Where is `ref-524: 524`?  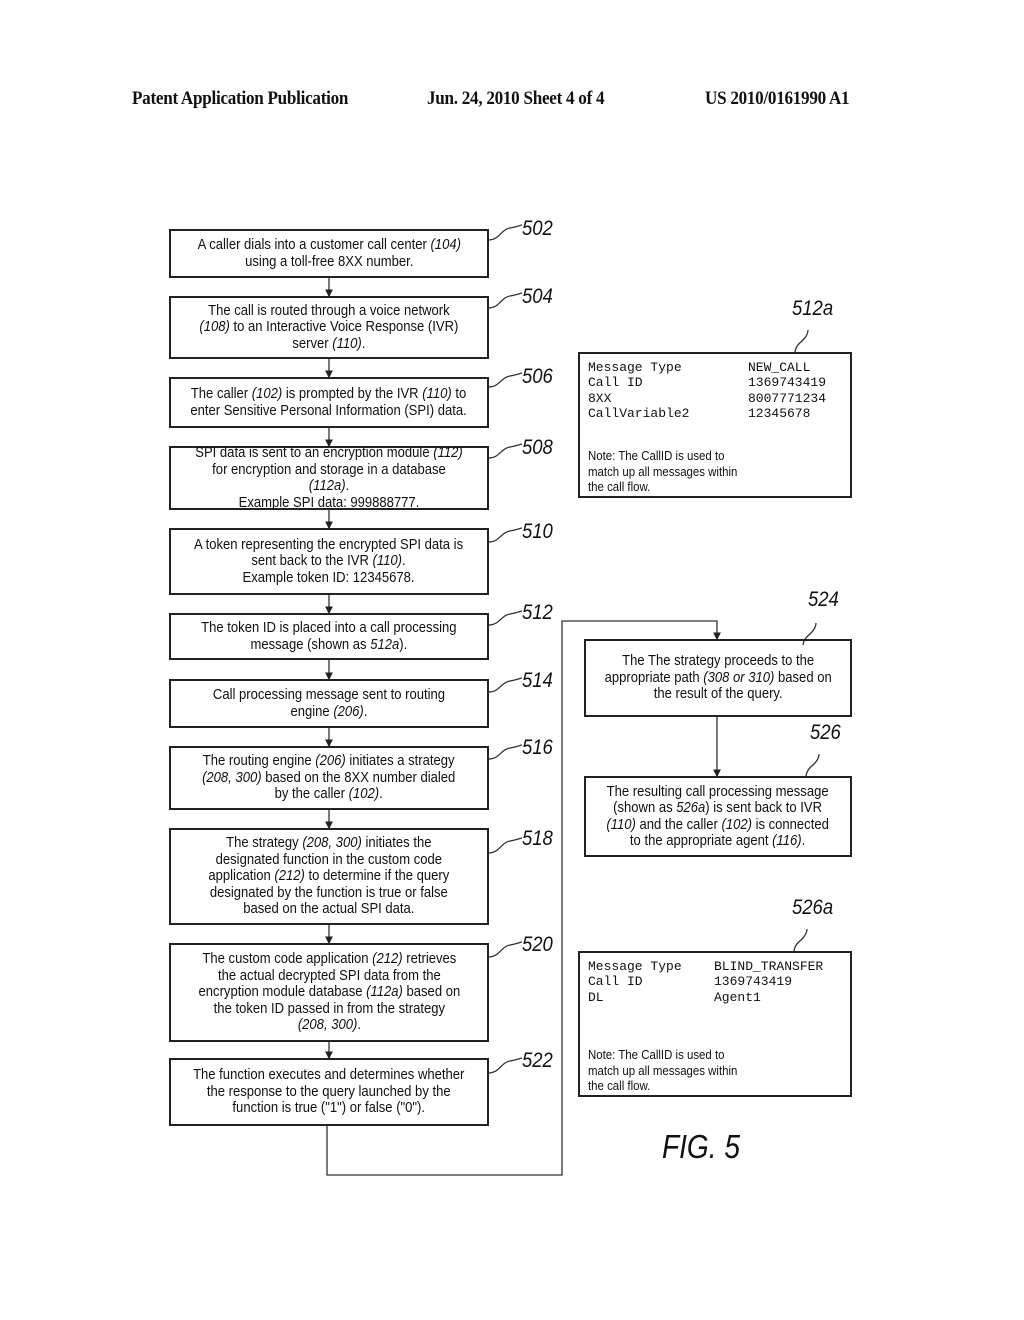
ref-524: 524 is located at coordinates (823, 599).